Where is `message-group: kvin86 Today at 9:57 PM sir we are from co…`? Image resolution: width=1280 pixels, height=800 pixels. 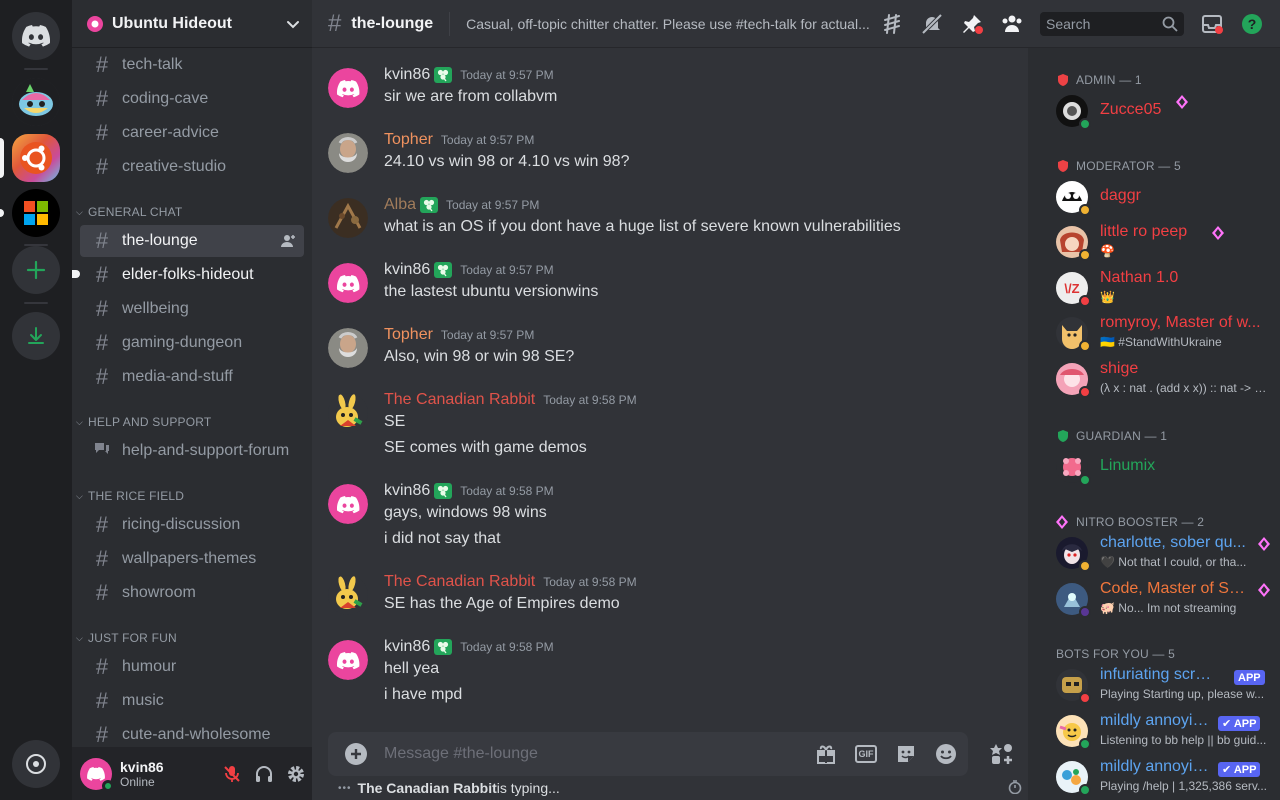 message-group: kvin86 Today at 9:57 PM sir we are from co… is located at coordinates (673, 88).